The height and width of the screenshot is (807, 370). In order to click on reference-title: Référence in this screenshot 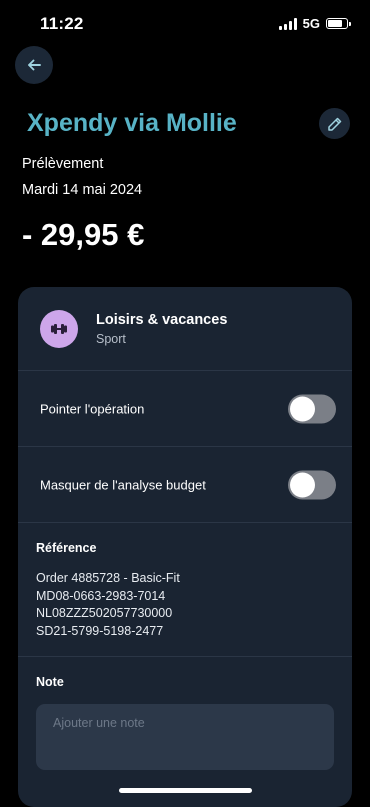, I will do `click(66, 548)`.